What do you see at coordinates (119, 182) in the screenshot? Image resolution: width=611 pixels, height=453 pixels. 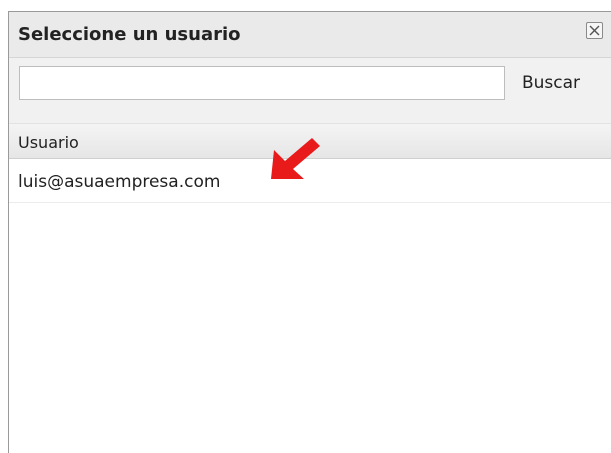 I see `user-email: luis@asuaempresa.com` at bounding box center [119, 182].